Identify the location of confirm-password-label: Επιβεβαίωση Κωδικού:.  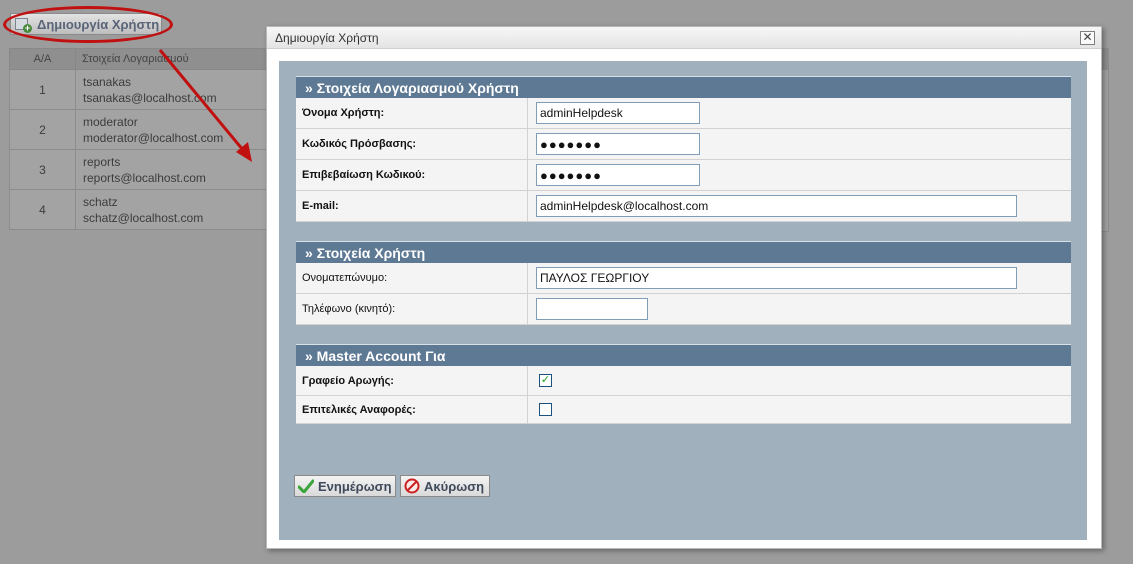
(412, 175).